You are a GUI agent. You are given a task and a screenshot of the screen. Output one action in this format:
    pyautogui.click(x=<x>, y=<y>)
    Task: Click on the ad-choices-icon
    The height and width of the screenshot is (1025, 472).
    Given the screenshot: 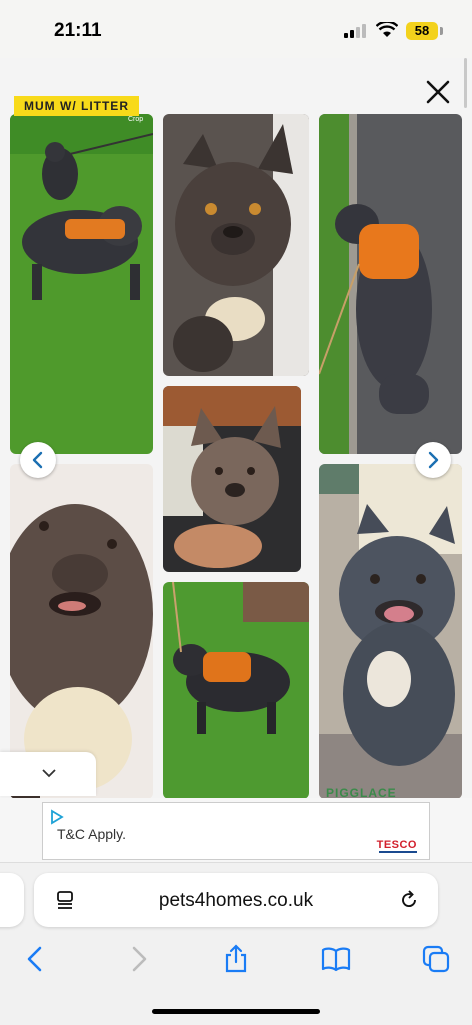 What is the action you would take?
    pyautogui.click(x=57, y=817)
    